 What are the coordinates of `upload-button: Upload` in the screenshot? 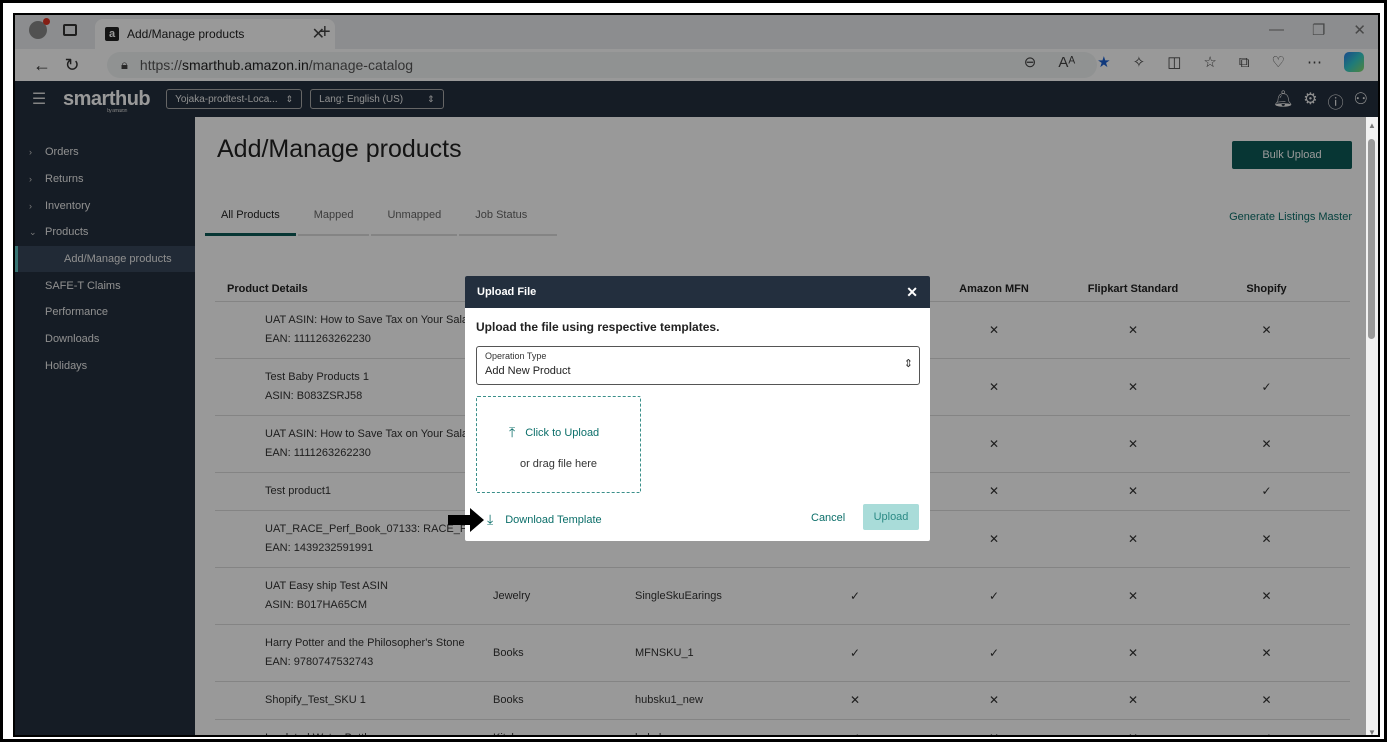 It's located at (891, 517).